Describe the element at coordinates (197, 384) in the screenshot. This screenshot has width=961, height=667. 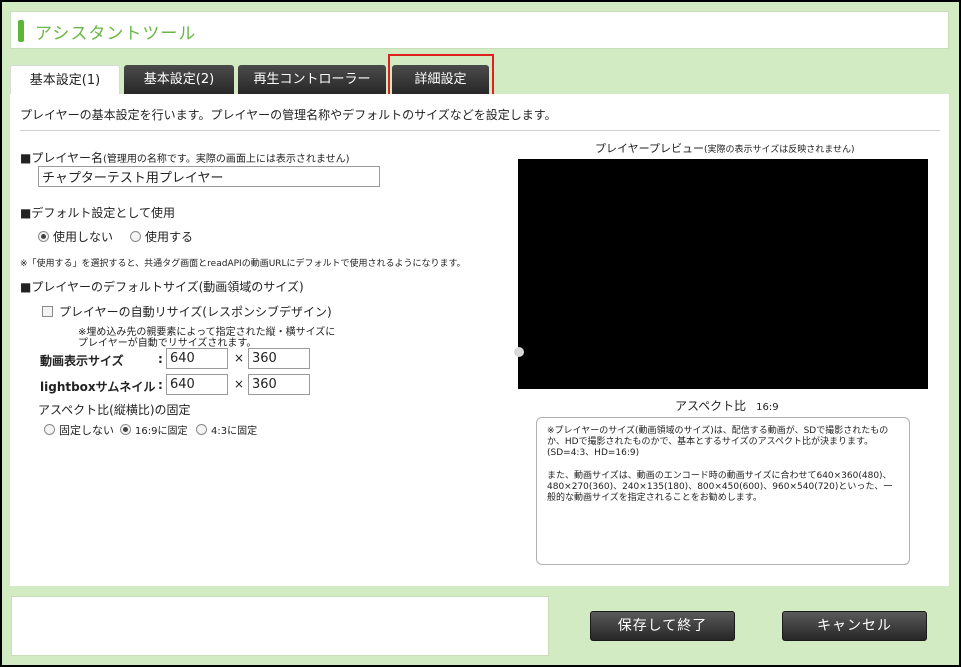
I see `lightbox-width-input` at that location.